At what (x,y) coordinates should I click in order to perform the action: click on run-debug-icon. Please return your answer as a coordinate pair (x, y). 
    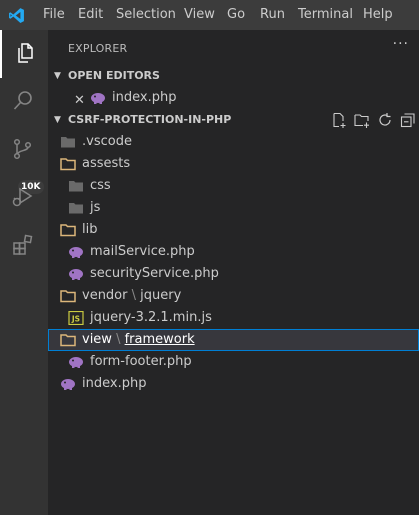
    Looking at the image, I should click on (22, 197).